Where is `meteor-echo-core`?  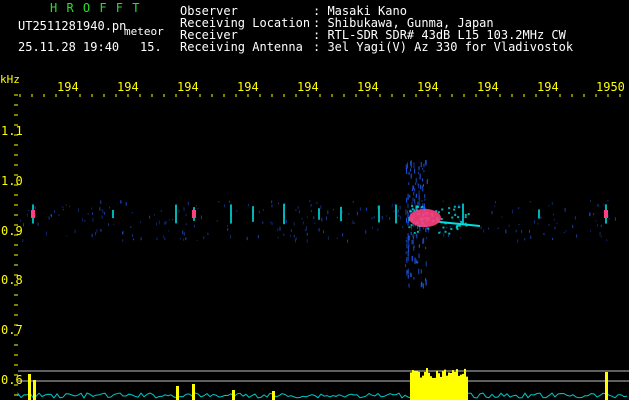
meteor-echo-core is located at coordinates (194, 214).